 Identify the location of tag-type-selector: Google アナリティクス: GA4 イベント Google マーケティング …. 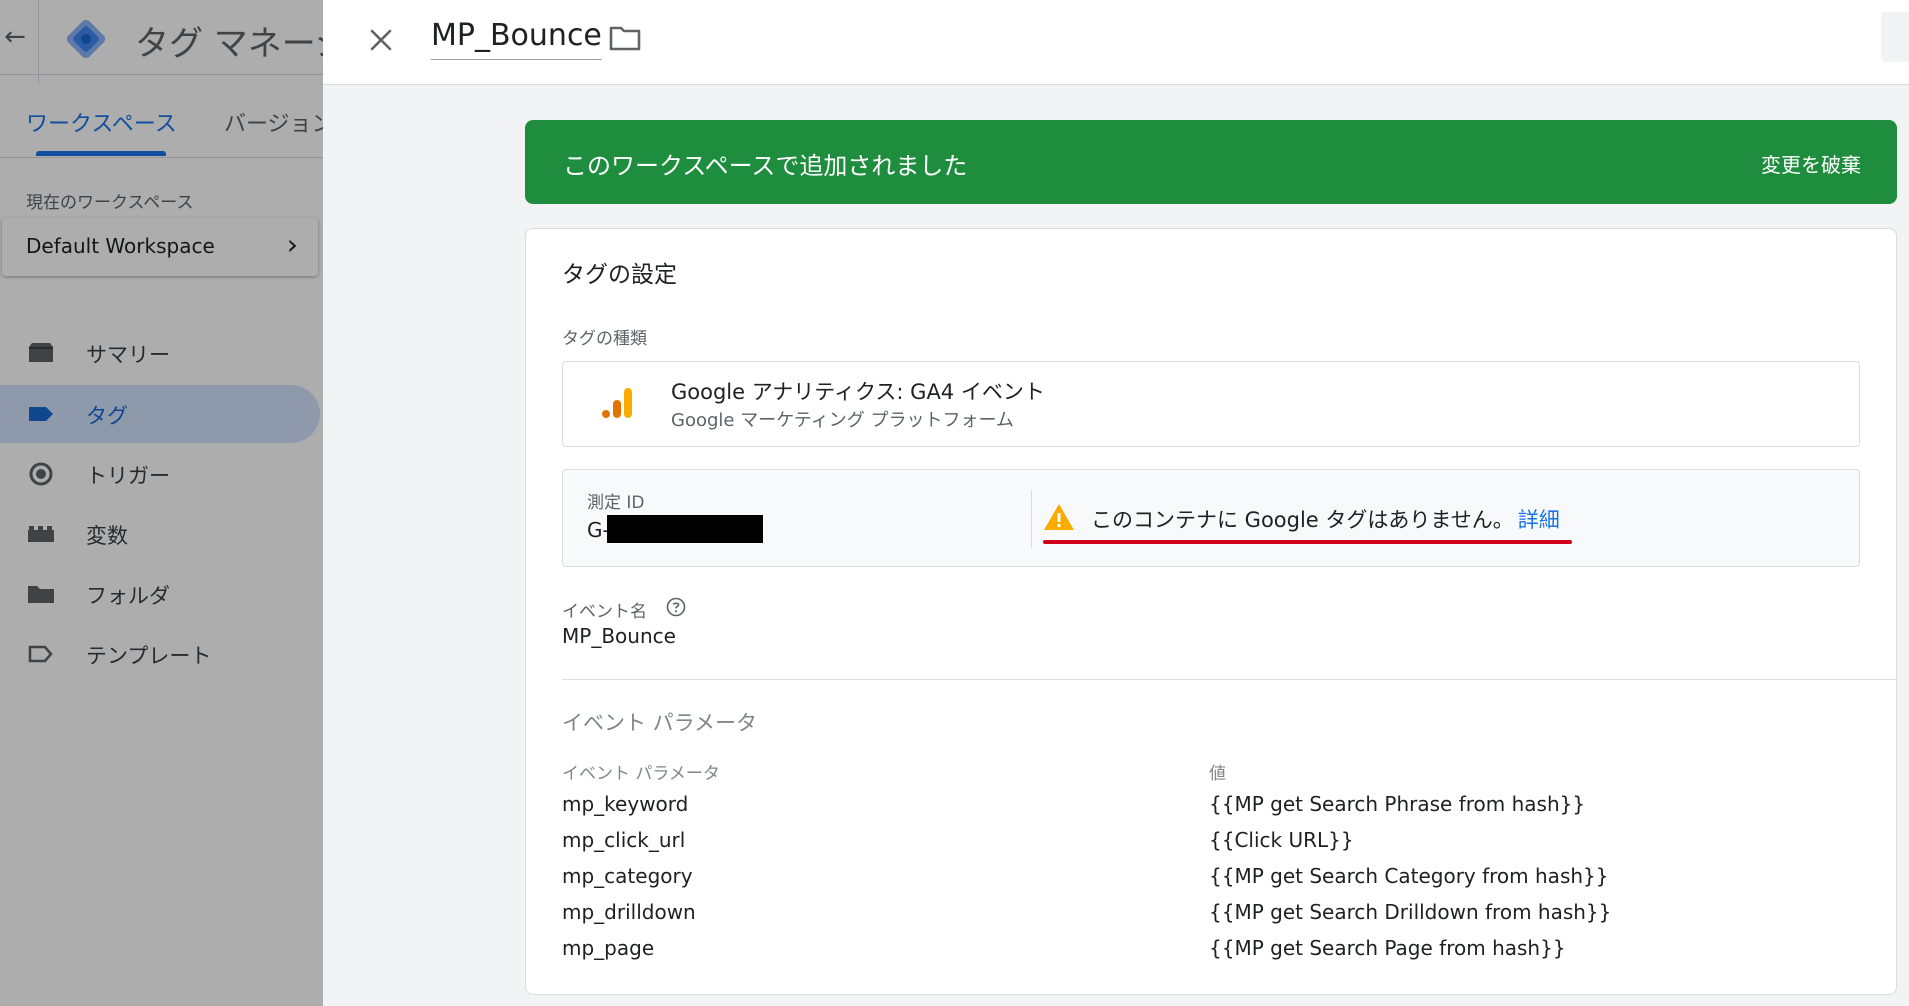
(1211, 404).